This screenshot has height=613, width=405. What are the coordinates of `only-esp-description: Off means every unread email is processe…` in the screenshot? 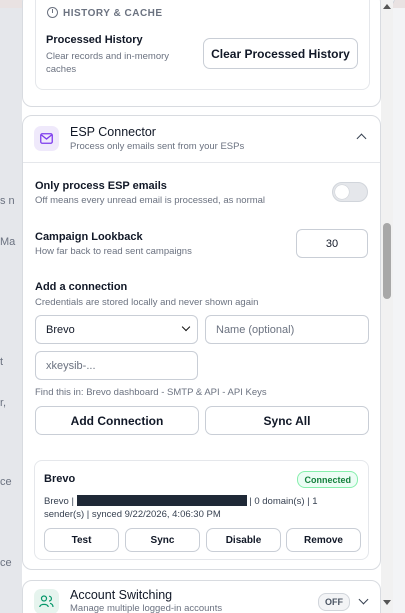 It's located at (150, 200).